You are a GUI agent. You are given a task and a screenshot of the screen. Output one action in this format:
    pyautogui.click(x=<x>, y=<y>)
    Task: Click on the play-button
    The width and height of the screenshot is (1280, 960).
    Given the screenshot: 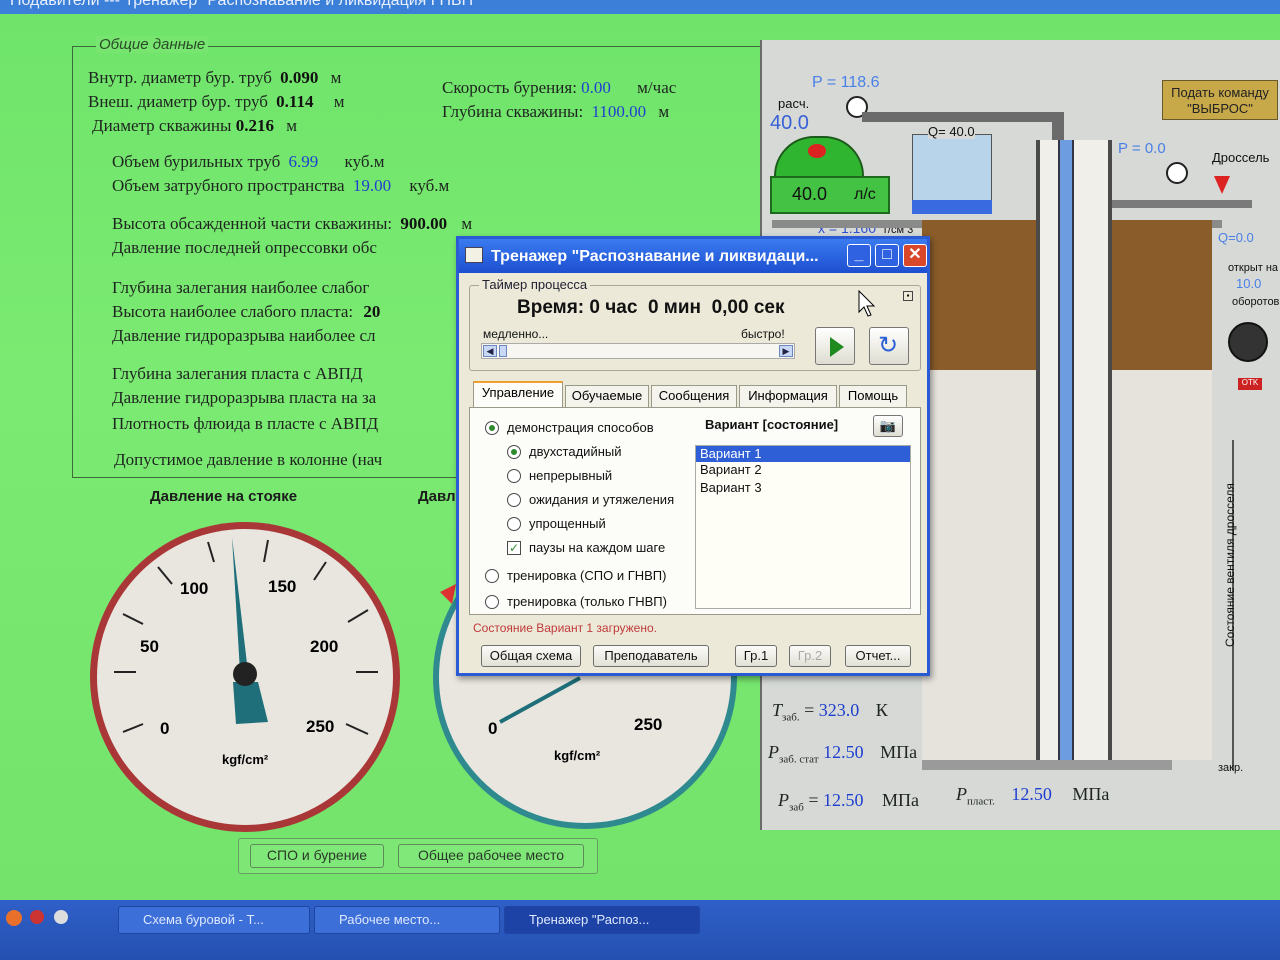 What is the action you would take?
    pyautogui.click(x=835, y=346)
    